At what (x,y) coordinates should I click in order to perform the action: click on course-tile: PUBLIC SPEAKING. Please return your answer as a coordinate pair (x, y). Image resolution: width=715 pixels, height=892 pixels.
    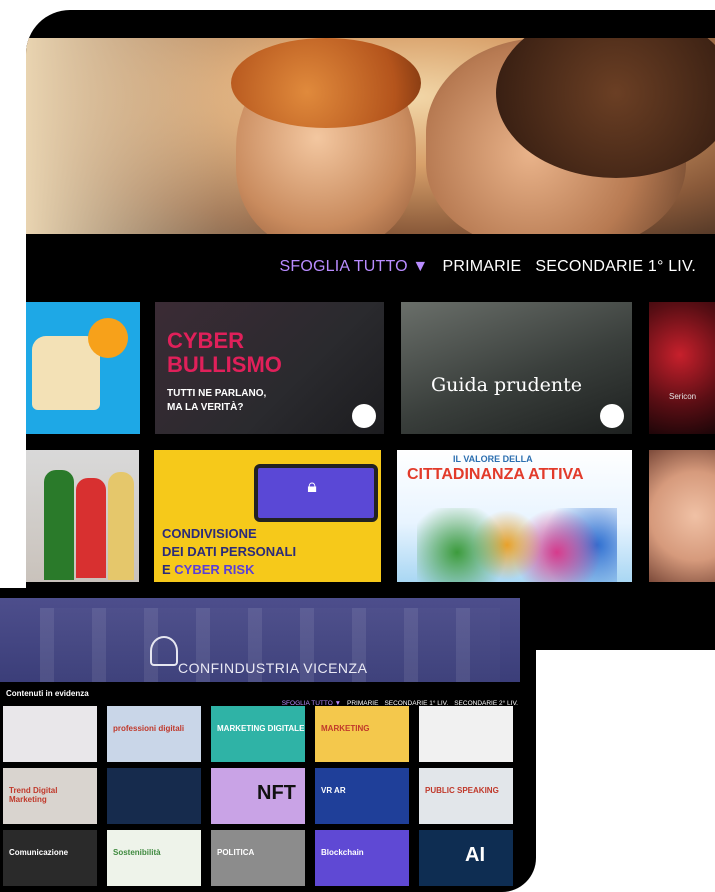
    Looking at the image, I should click on (466, 796).